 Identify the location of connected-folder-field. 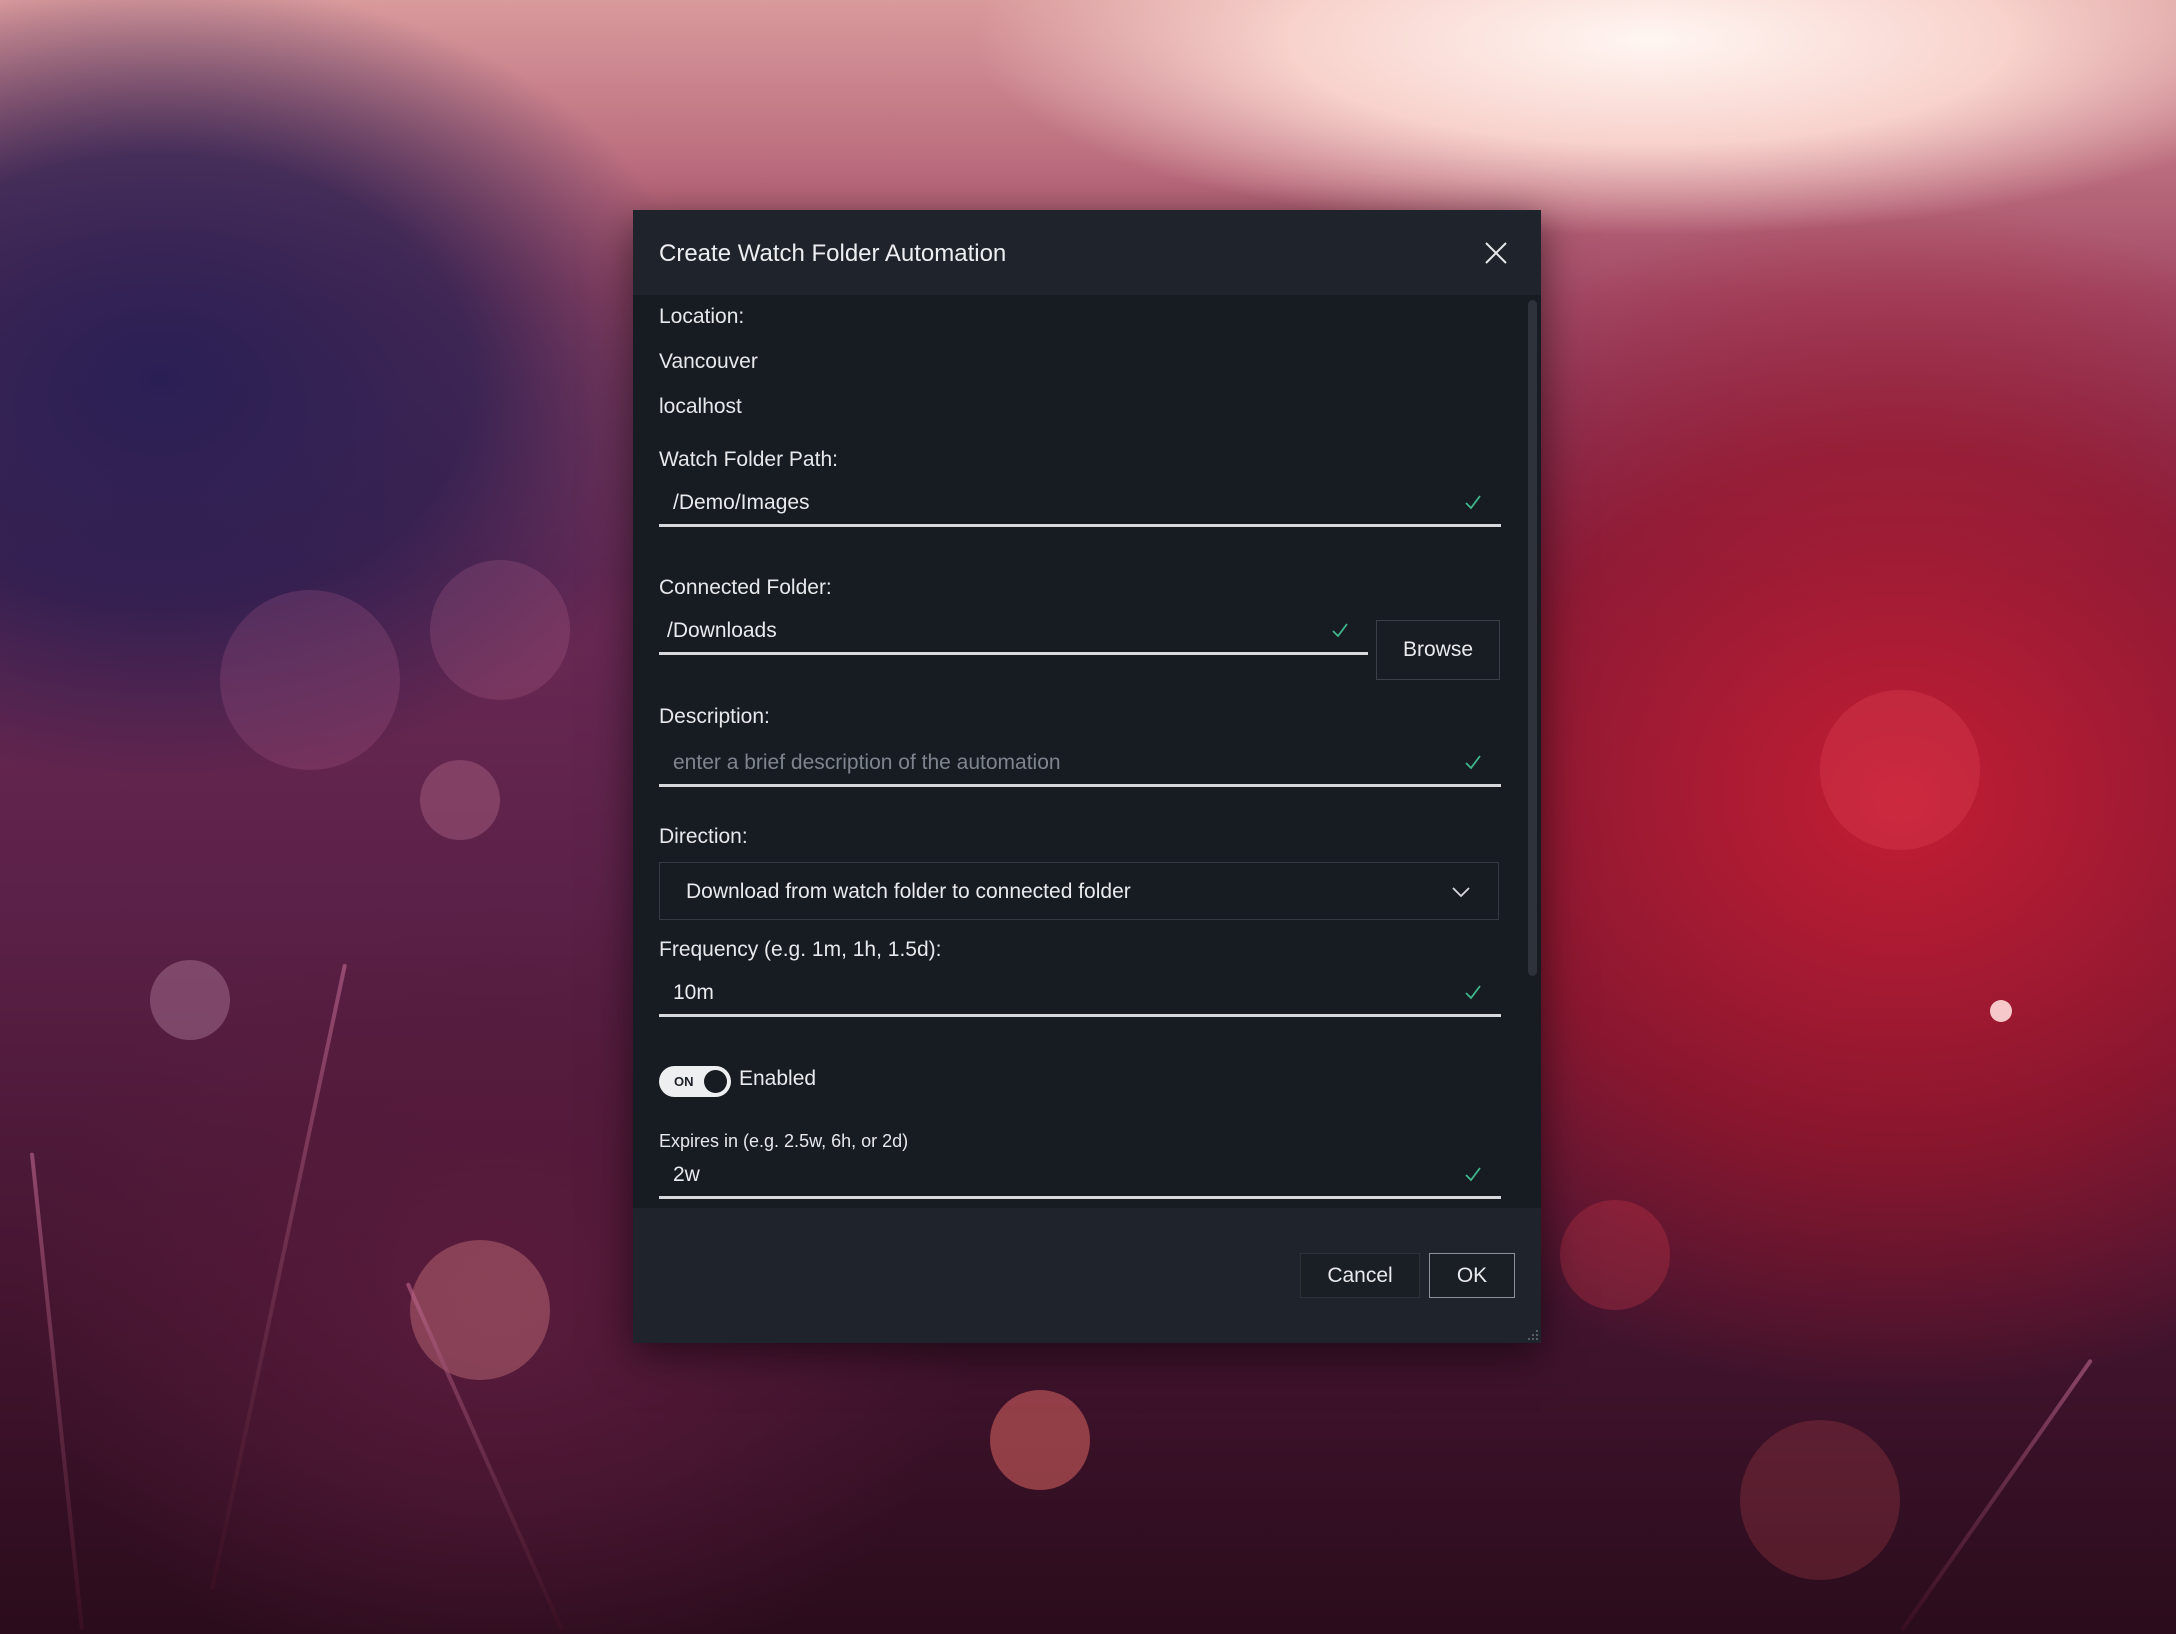
(1013, 632).